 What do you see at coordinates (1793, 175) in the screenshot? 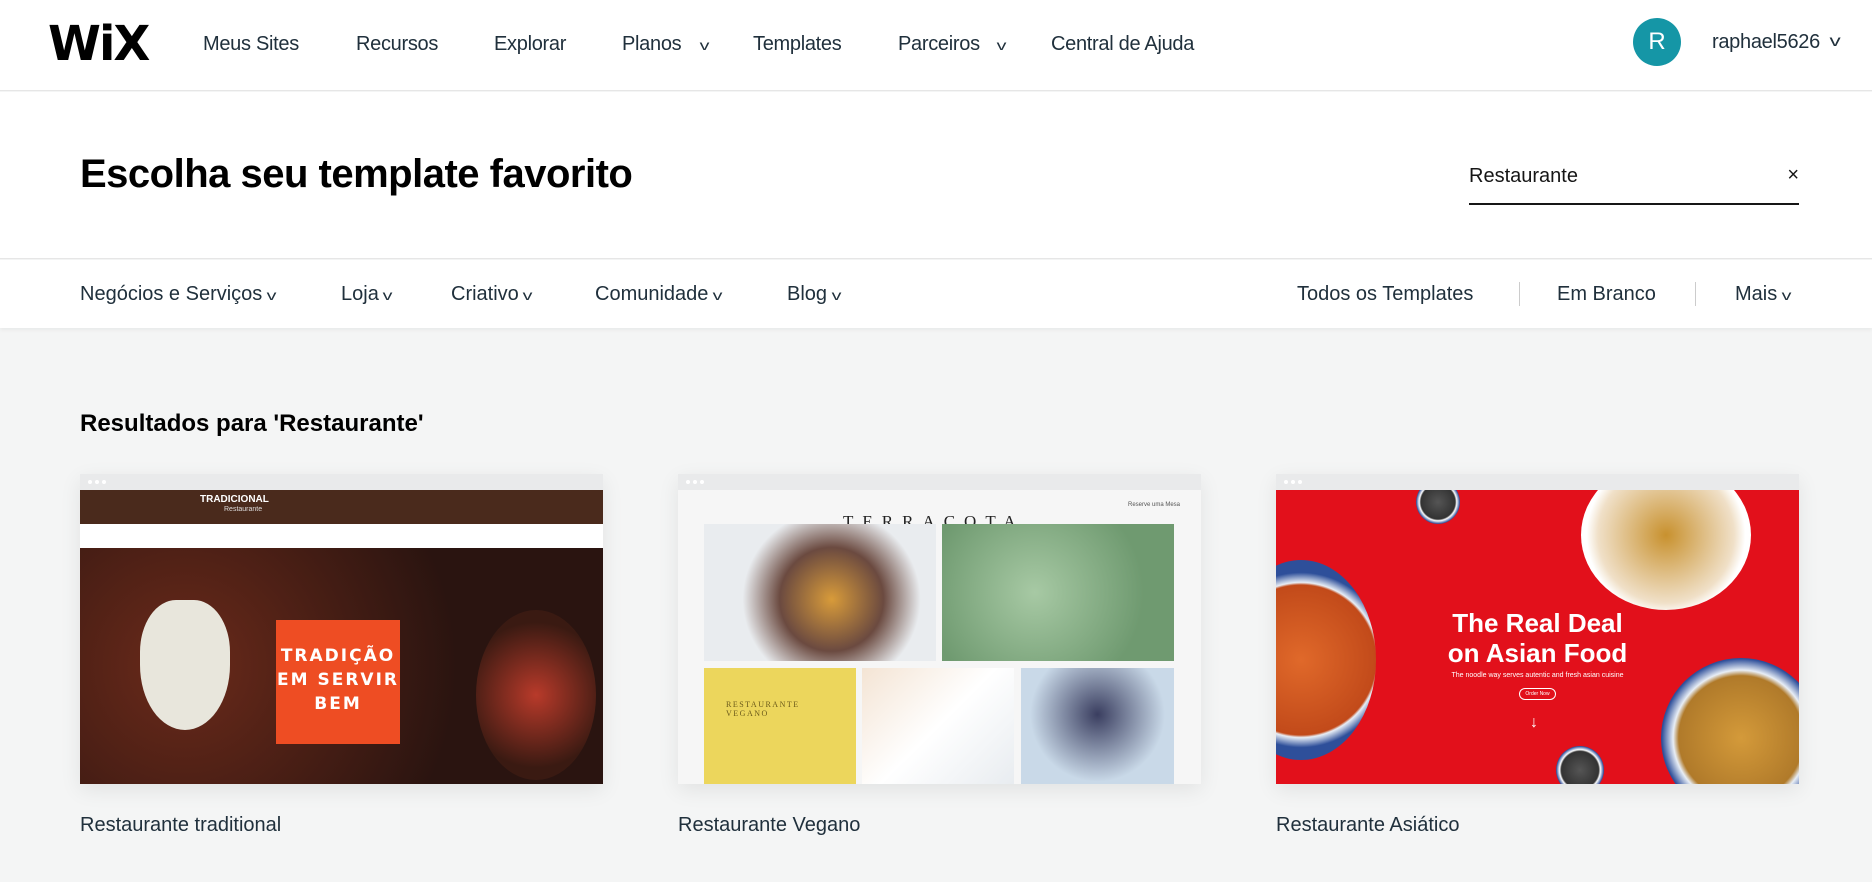
I see `close-icon: ×` at bounding box center [1793, 175].